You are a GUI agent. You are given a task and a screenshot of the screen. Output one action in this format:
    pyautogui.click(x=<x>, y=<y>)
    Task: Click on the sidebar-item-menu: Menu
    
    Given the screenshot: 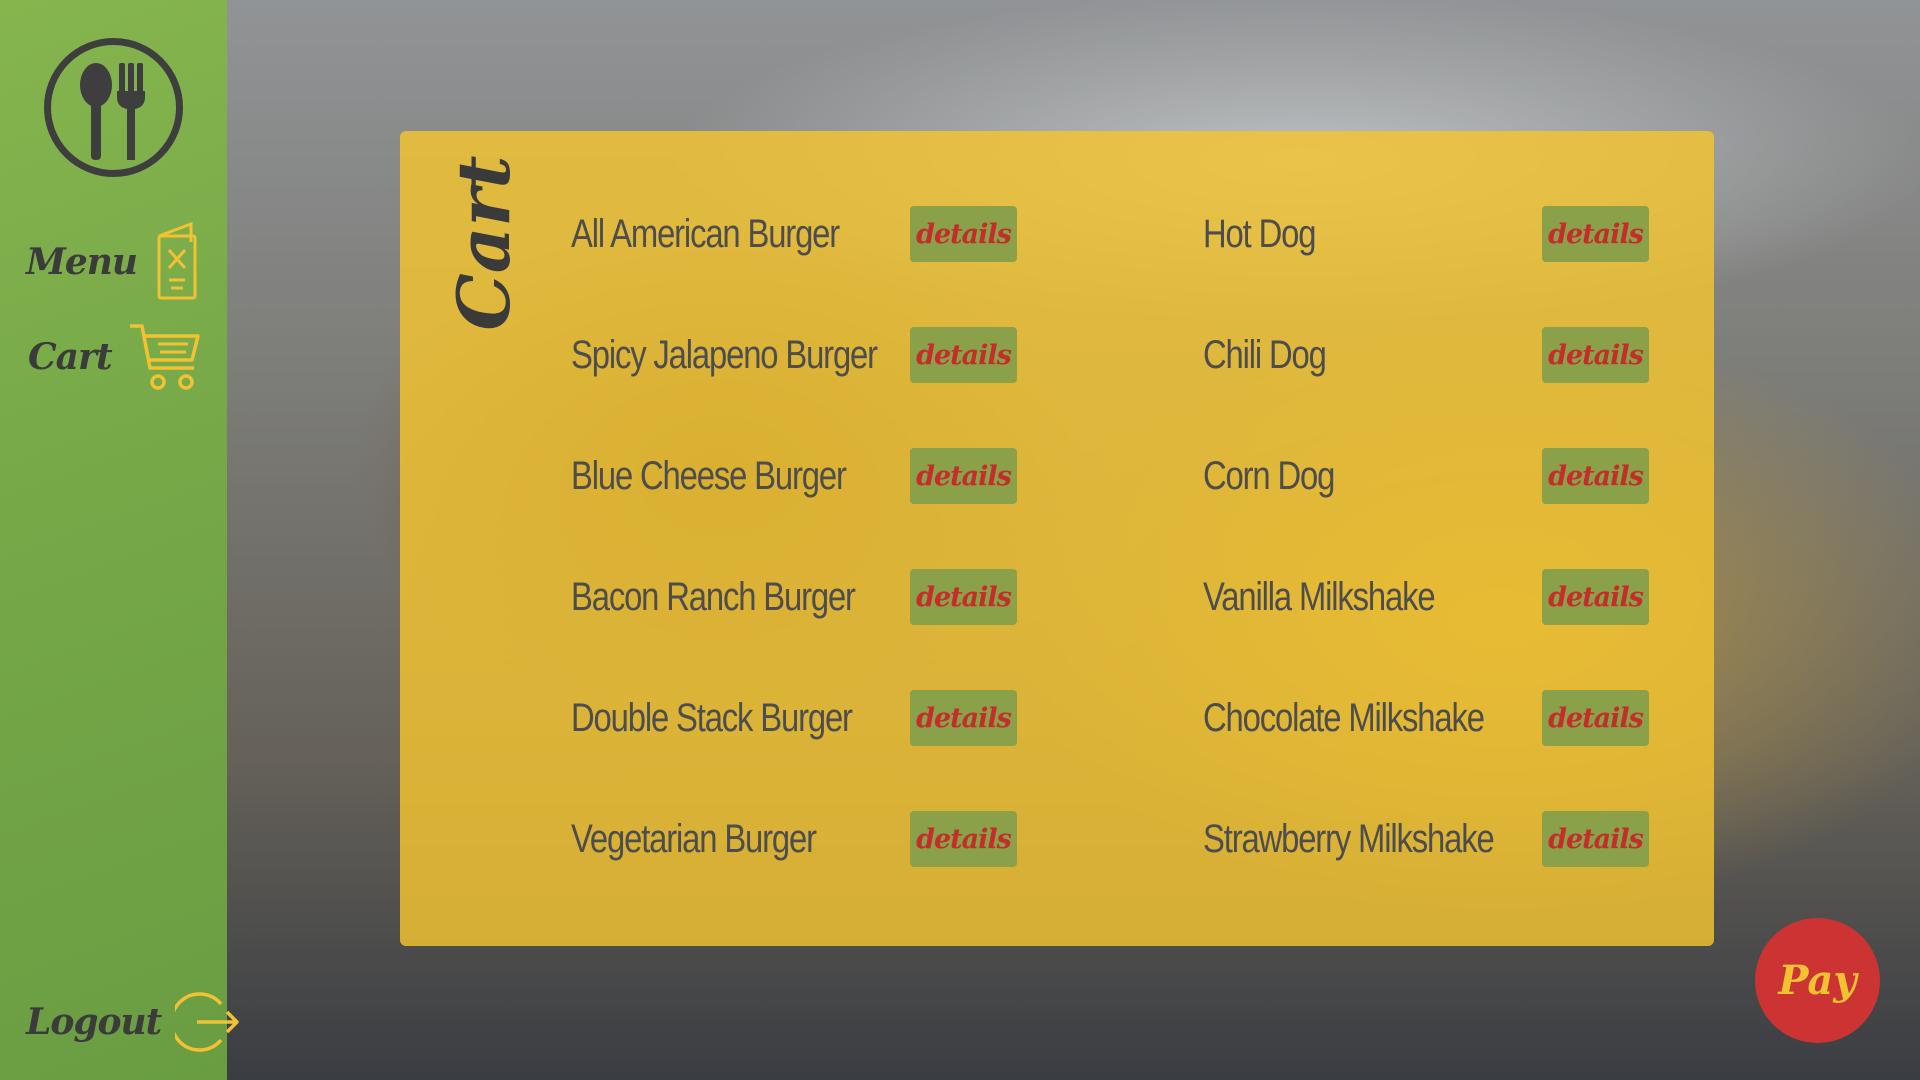 What is the action you would take?
    pyautogui.click(x=112, y=262)
    